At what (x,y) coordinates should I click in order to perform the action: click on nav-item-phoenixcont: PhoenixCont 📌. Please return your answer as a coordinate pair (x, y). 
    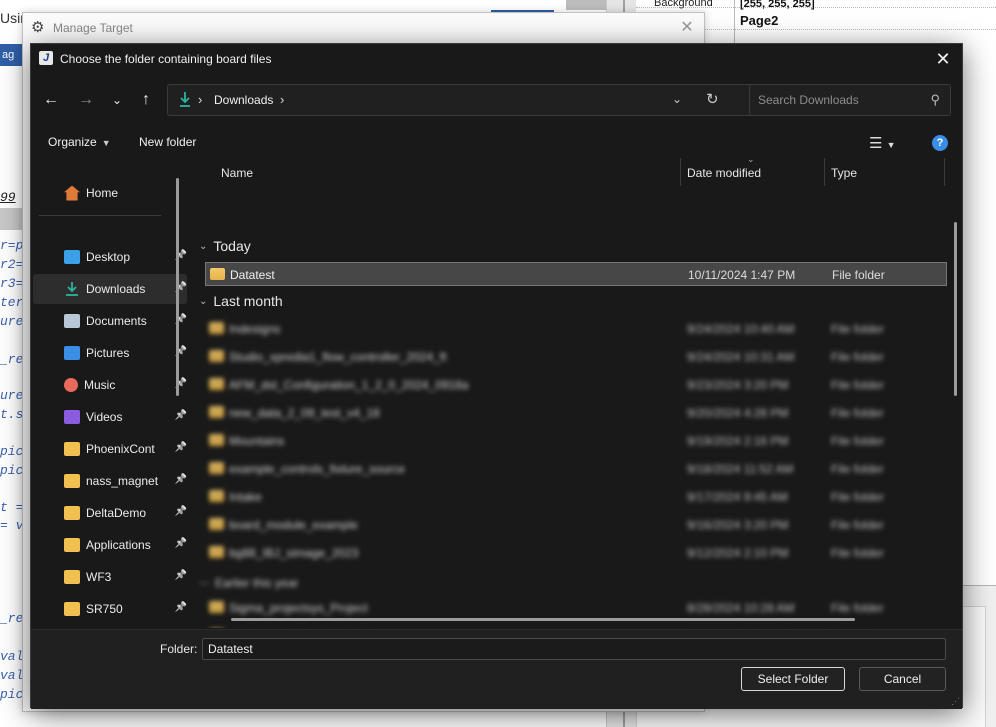
    Looking at the image, I should click on (110, 449).